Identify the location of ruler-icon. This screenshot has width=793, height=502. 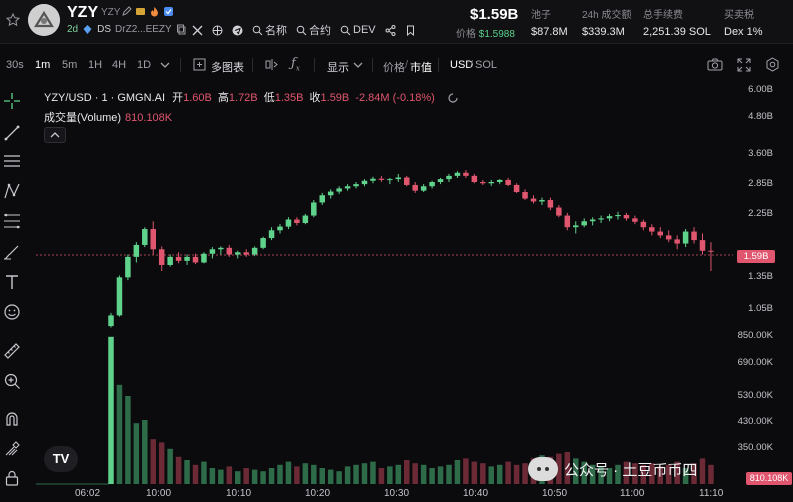
(12, 351).